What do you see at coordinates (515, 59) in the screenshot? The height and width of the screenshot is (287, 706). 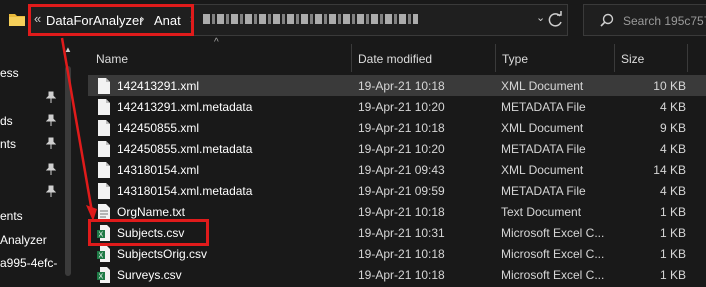 I see `column-header-type: Type` at bounding box center [515, 59].